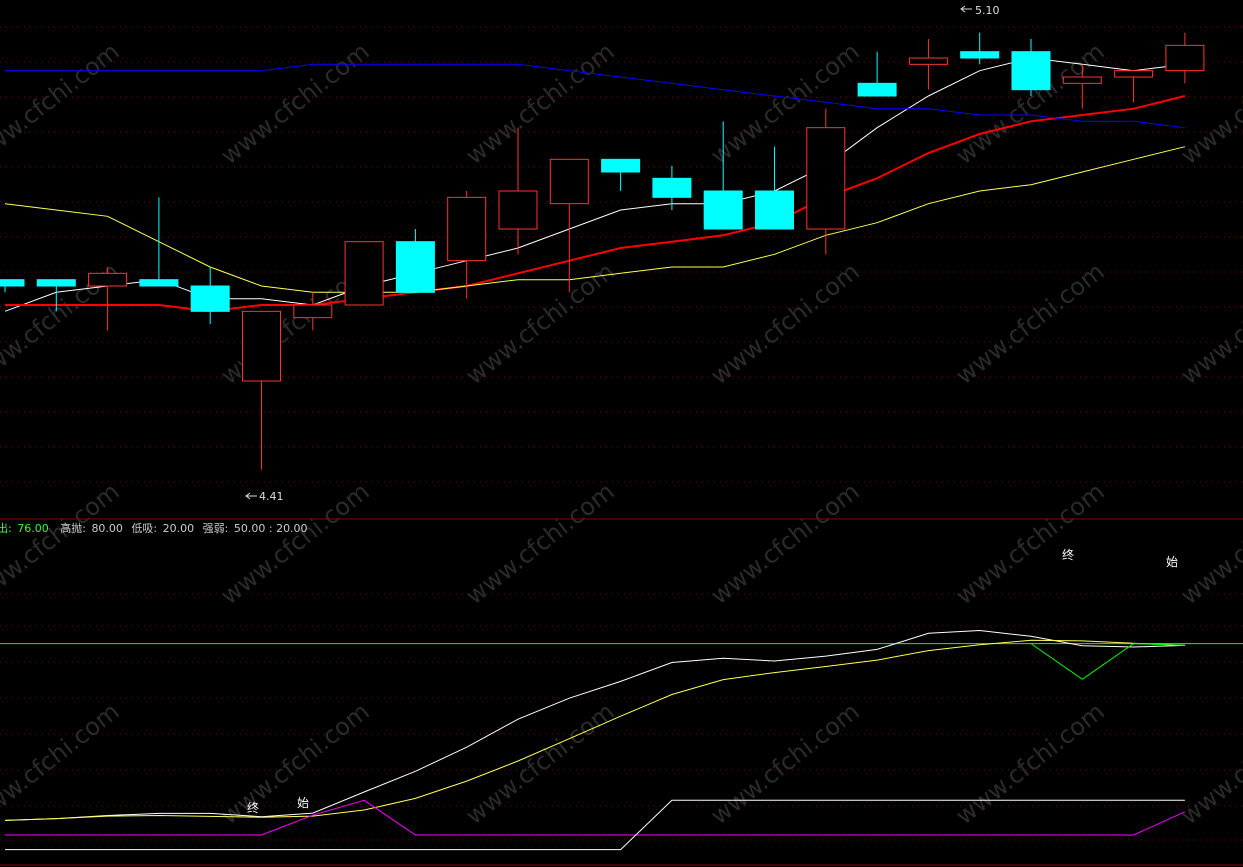 The image size is (1243, 867). What do you see at coordinates (303, 803) in the screenshot?
I see `start-marker-bottom: 始` at bounding box center [303, 803].